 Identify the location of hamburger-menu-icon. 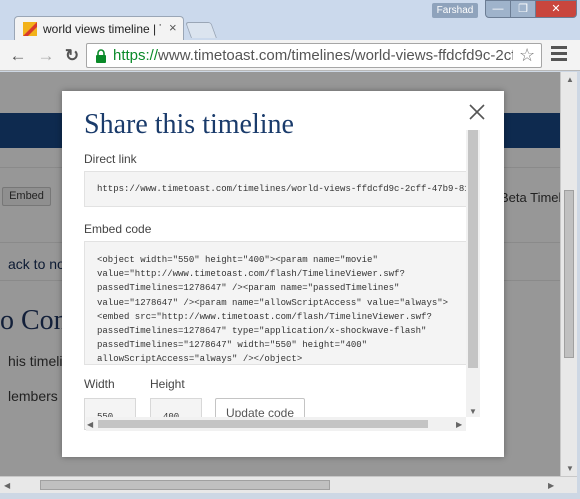
(559, 55).